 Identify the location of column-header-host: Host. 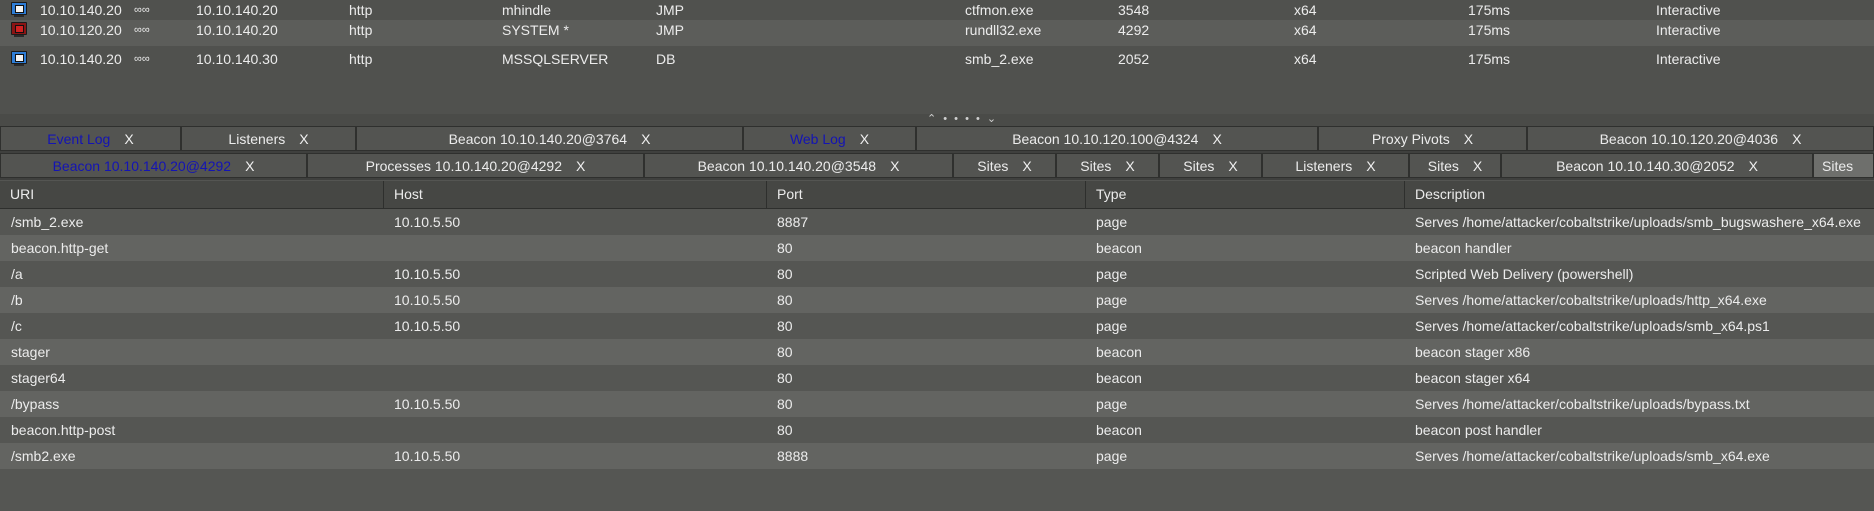
(575, 194).